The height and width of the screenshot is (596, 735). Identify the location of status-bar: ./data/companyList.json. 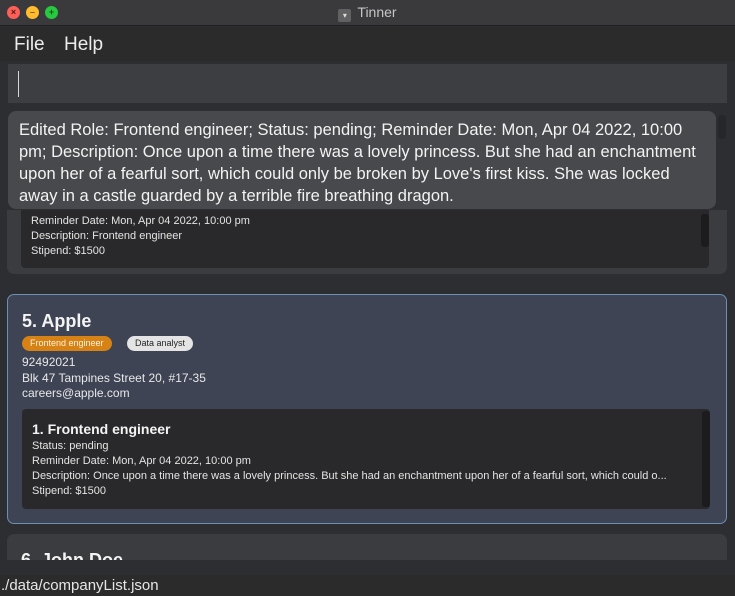
(367, 585).